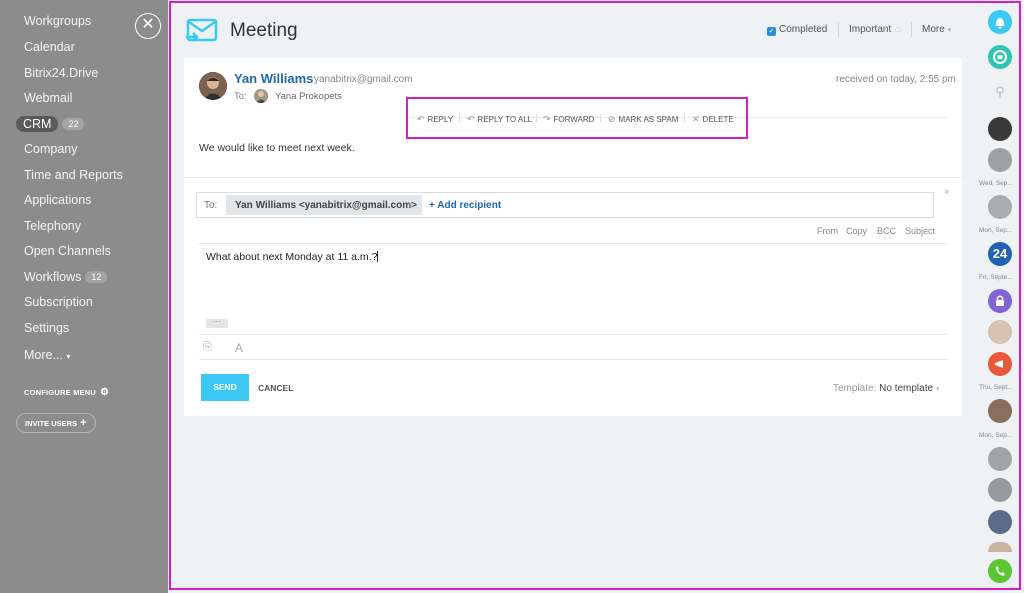 The image size is (1024, 593). I want to click on sidebar-item-label: Webmail, so click(48, 98).